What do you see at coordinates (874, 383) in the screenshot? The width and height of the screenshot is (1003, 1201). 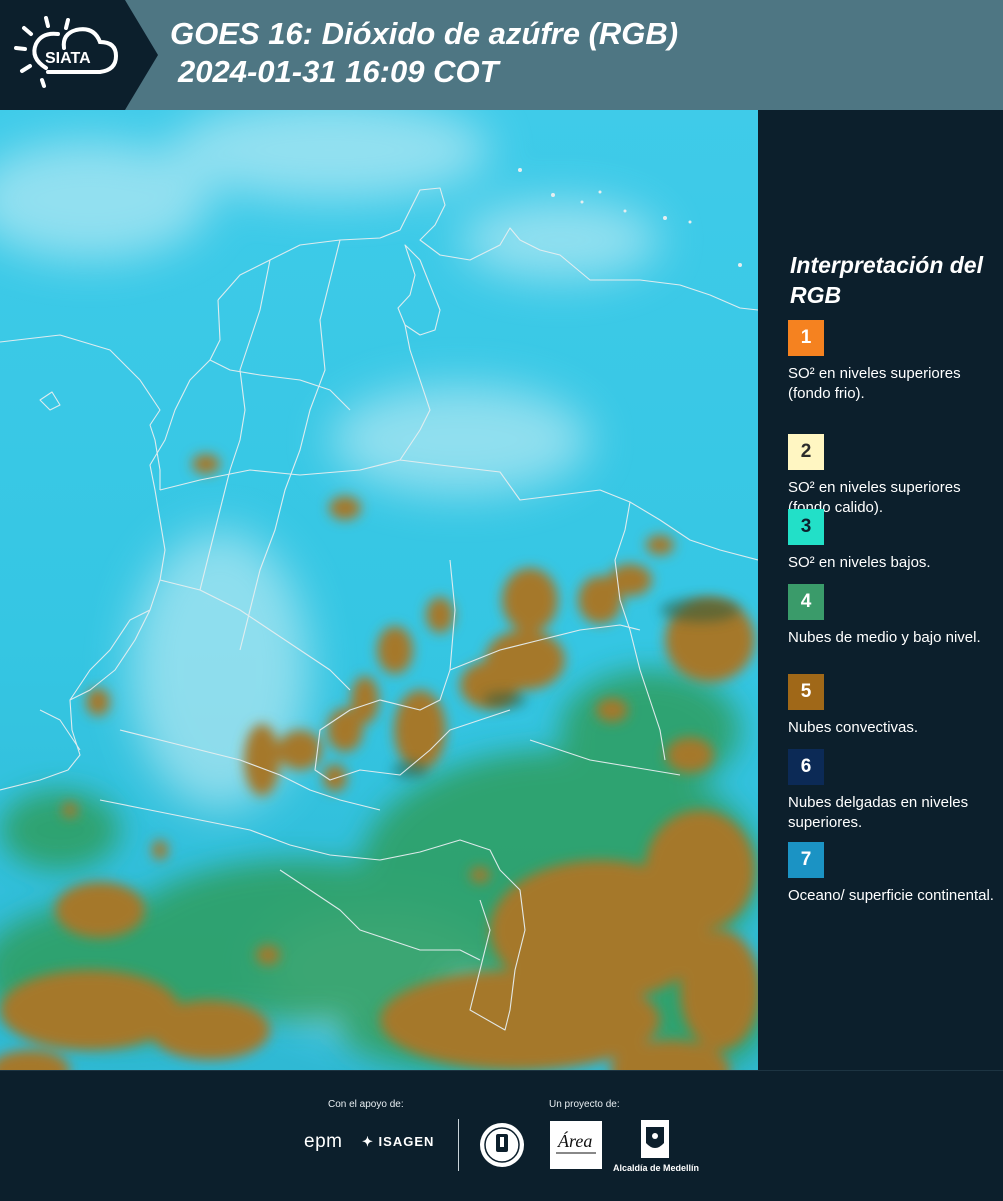 I see `legend-label-1: SO² en niveles superiores (fondo frio).` at bounding box center [874, 383].